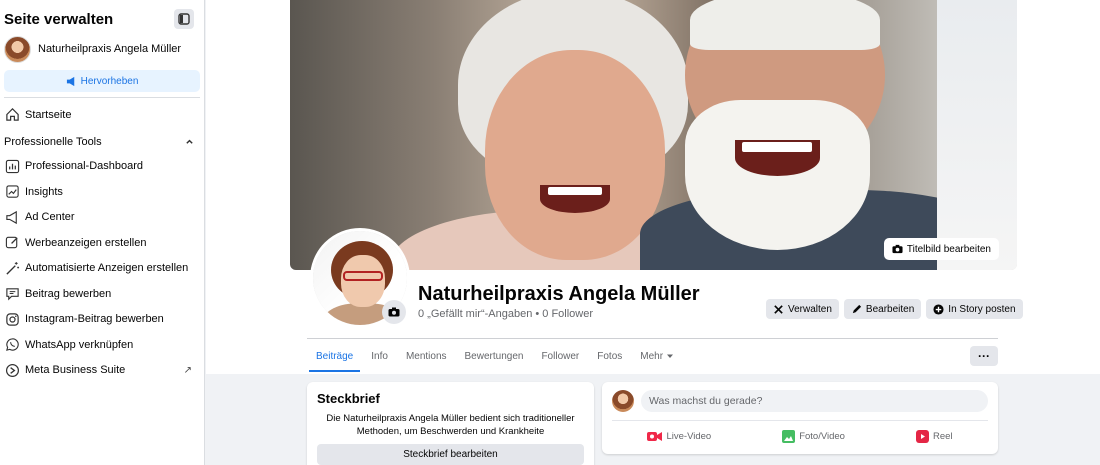 This screenshot has height=465, width=1100. I want to click on professional-tools-section: Professionelle Tools, so click(102, 142).